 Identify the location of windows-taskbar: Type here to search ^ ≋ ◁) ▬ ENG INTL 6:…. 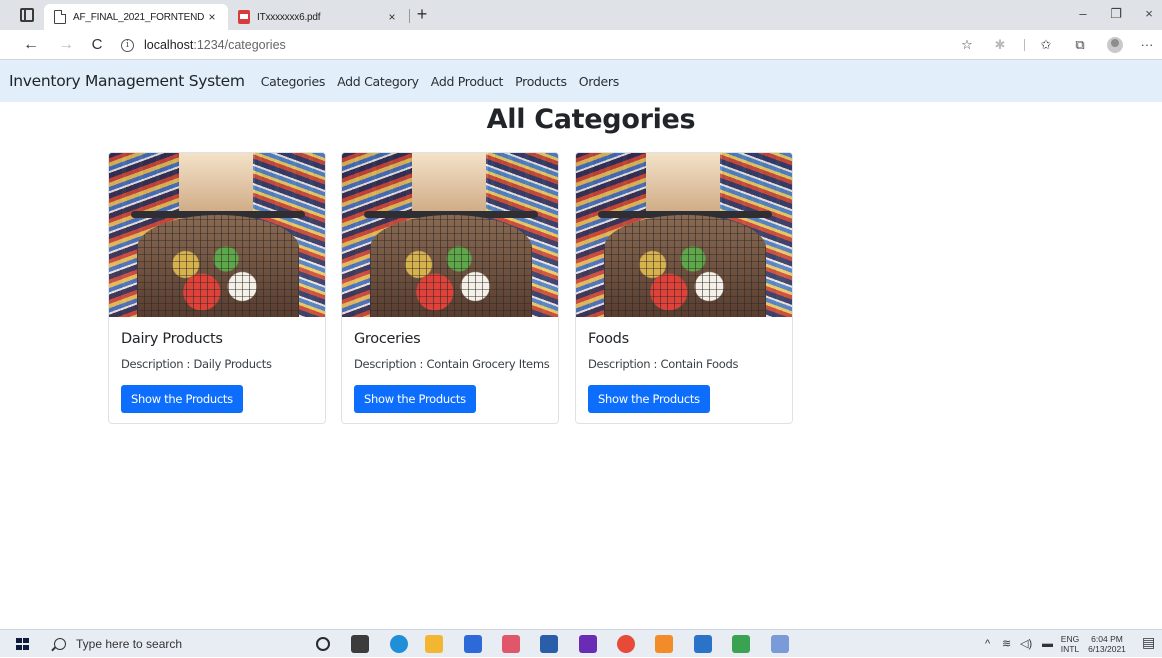
(581, 643).